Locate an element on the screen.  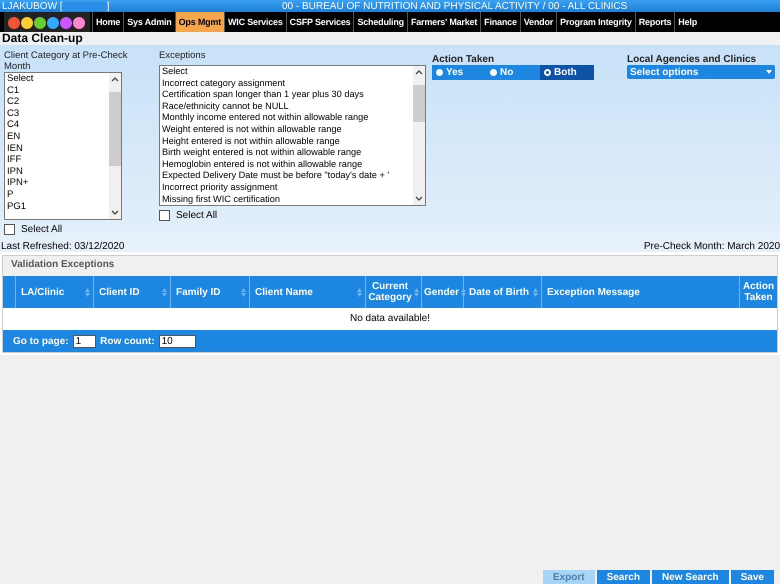
column-header: Action Taken is located at coordinates (758, 292).